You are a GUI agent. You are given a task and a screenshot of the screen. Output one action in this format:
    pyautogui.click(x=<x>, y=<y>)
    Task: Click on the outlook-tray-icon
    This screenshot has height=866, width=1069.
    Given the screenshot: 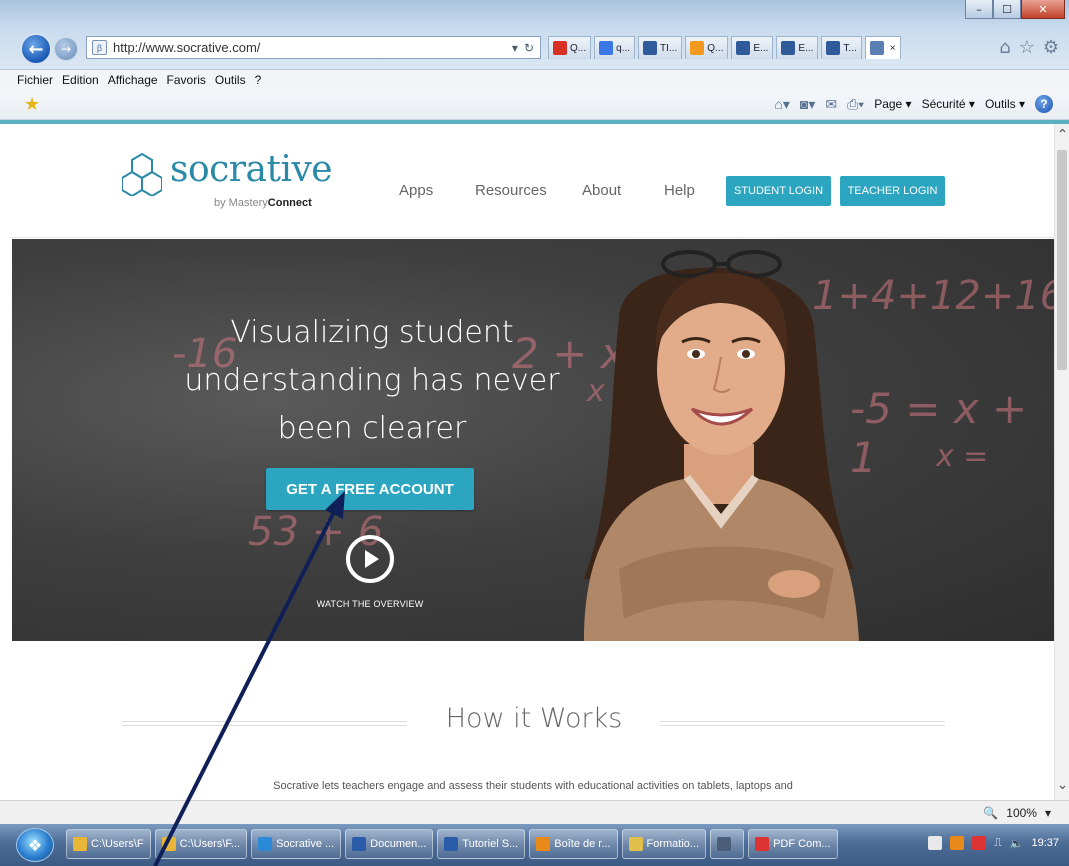 What is the action you would take?
    pyautogui.click(x=957, y=843)
    